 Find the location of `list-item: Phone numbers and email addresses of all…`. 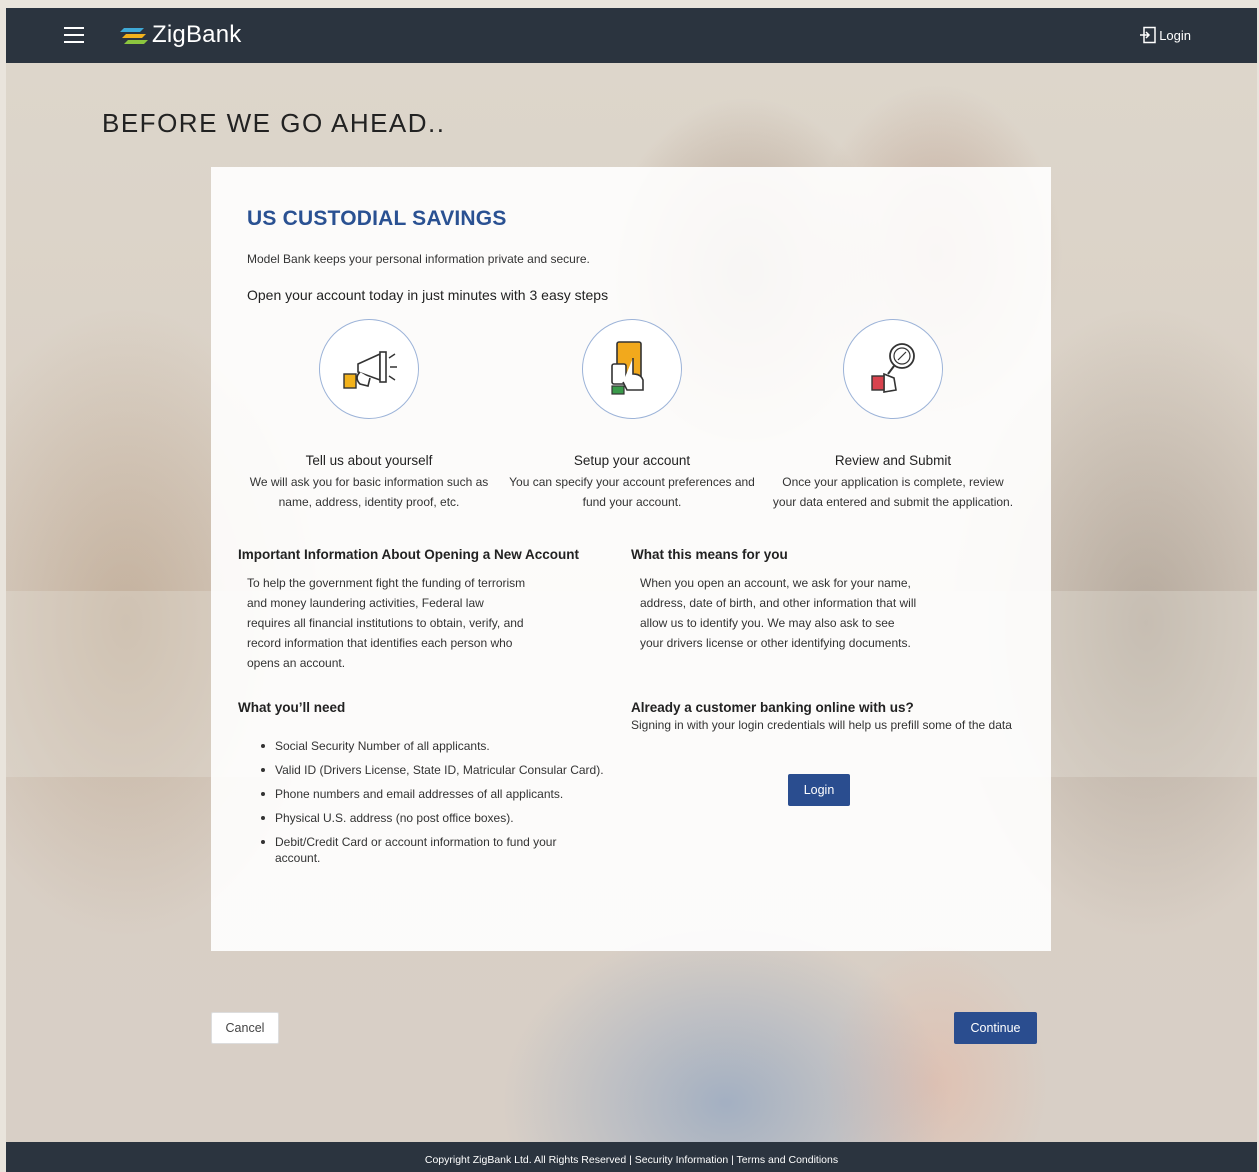

list-item: Phone numbers and email addresses of all… is located at coordinates (425, 794).